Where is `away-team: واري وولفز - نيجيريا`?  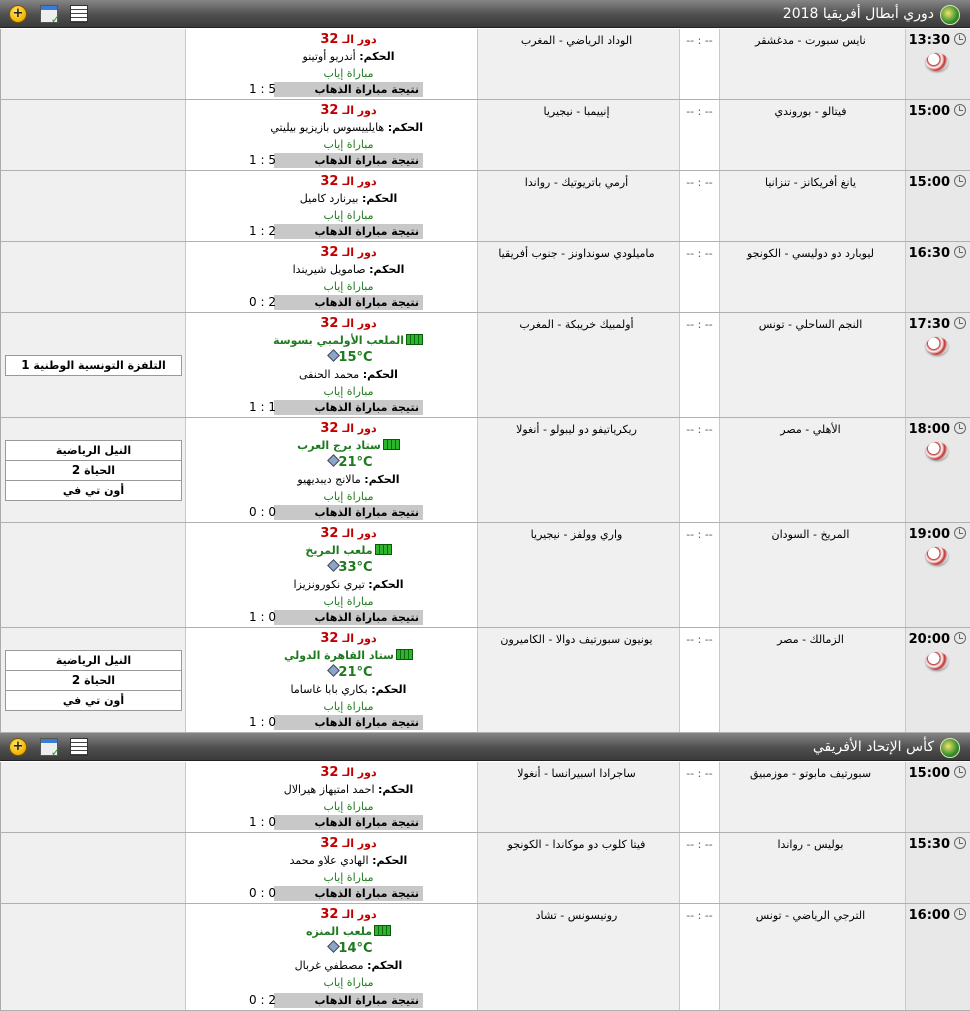 away-team: واري وولفز - نيجيريا is located at coordinates (576, 534).